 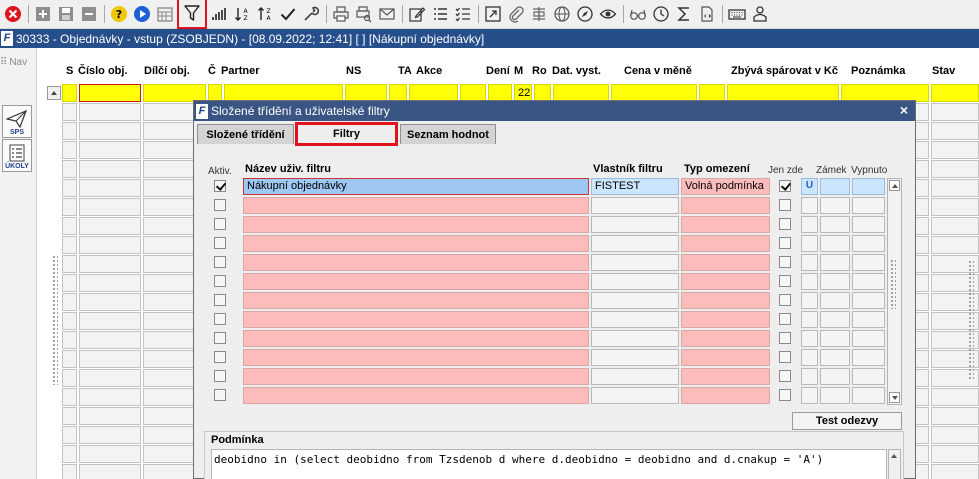 I want to click on col-akce: Akce, so click(x=429, y=71).